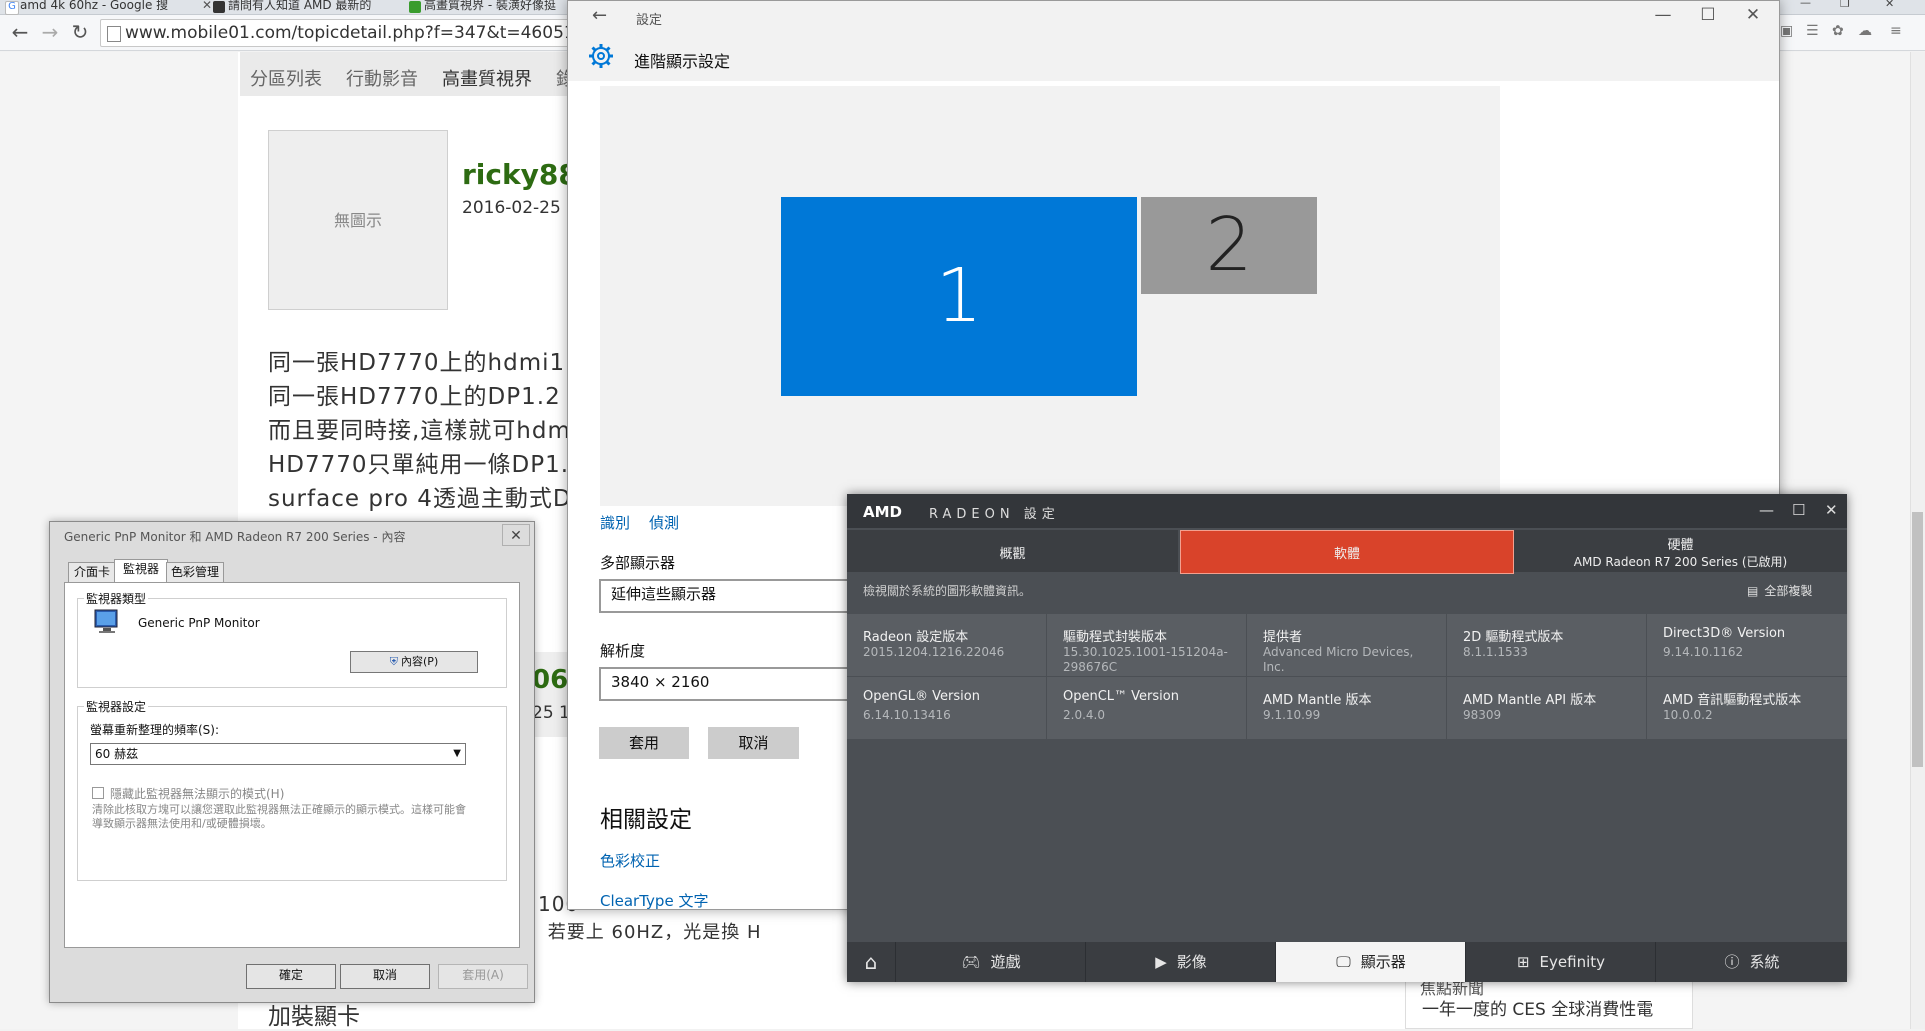 Image resolution: width=1925 pixels, height=1031 pixels. What do you see at coordinates (286, 78) in the screenshot?
I see `nav-link: 分區列表` at bounding box center [286, 78].